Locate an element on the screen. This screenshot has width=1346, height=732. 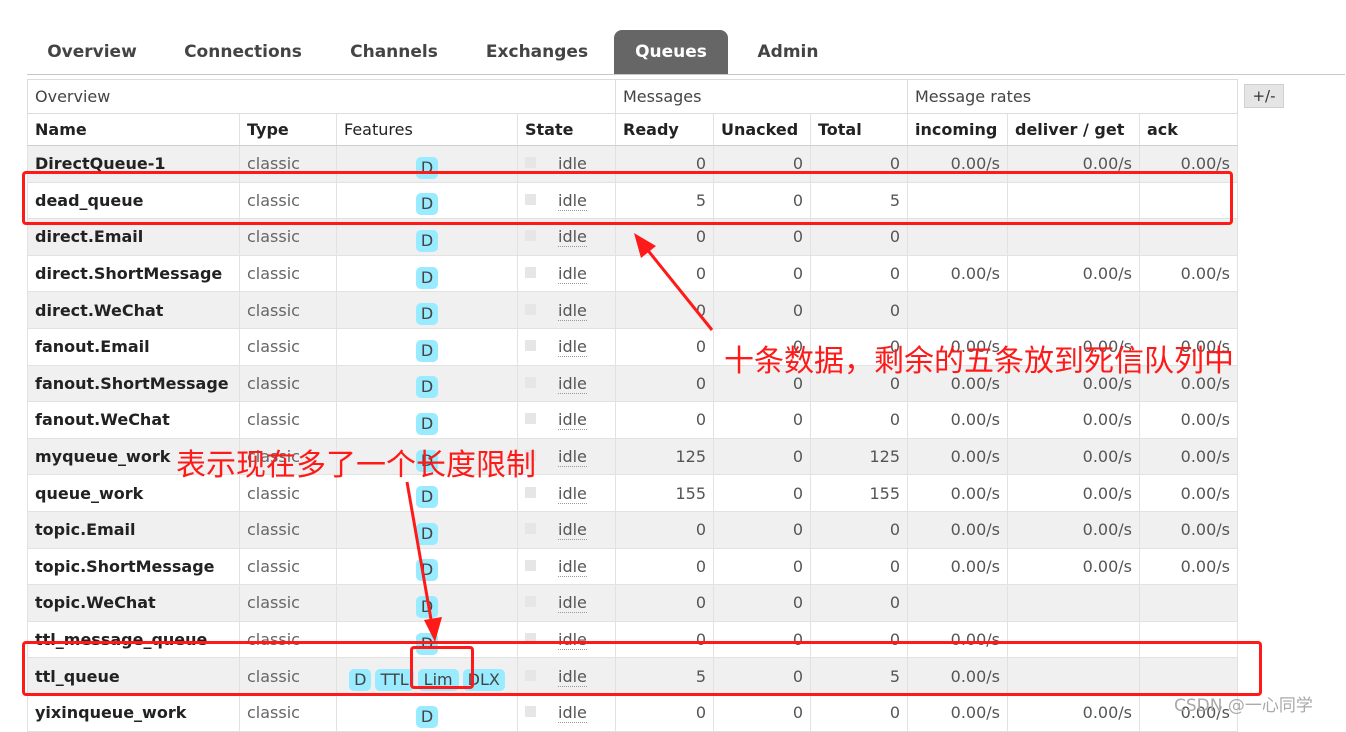
col-ready: Ready is located at coordinates (664, 129).